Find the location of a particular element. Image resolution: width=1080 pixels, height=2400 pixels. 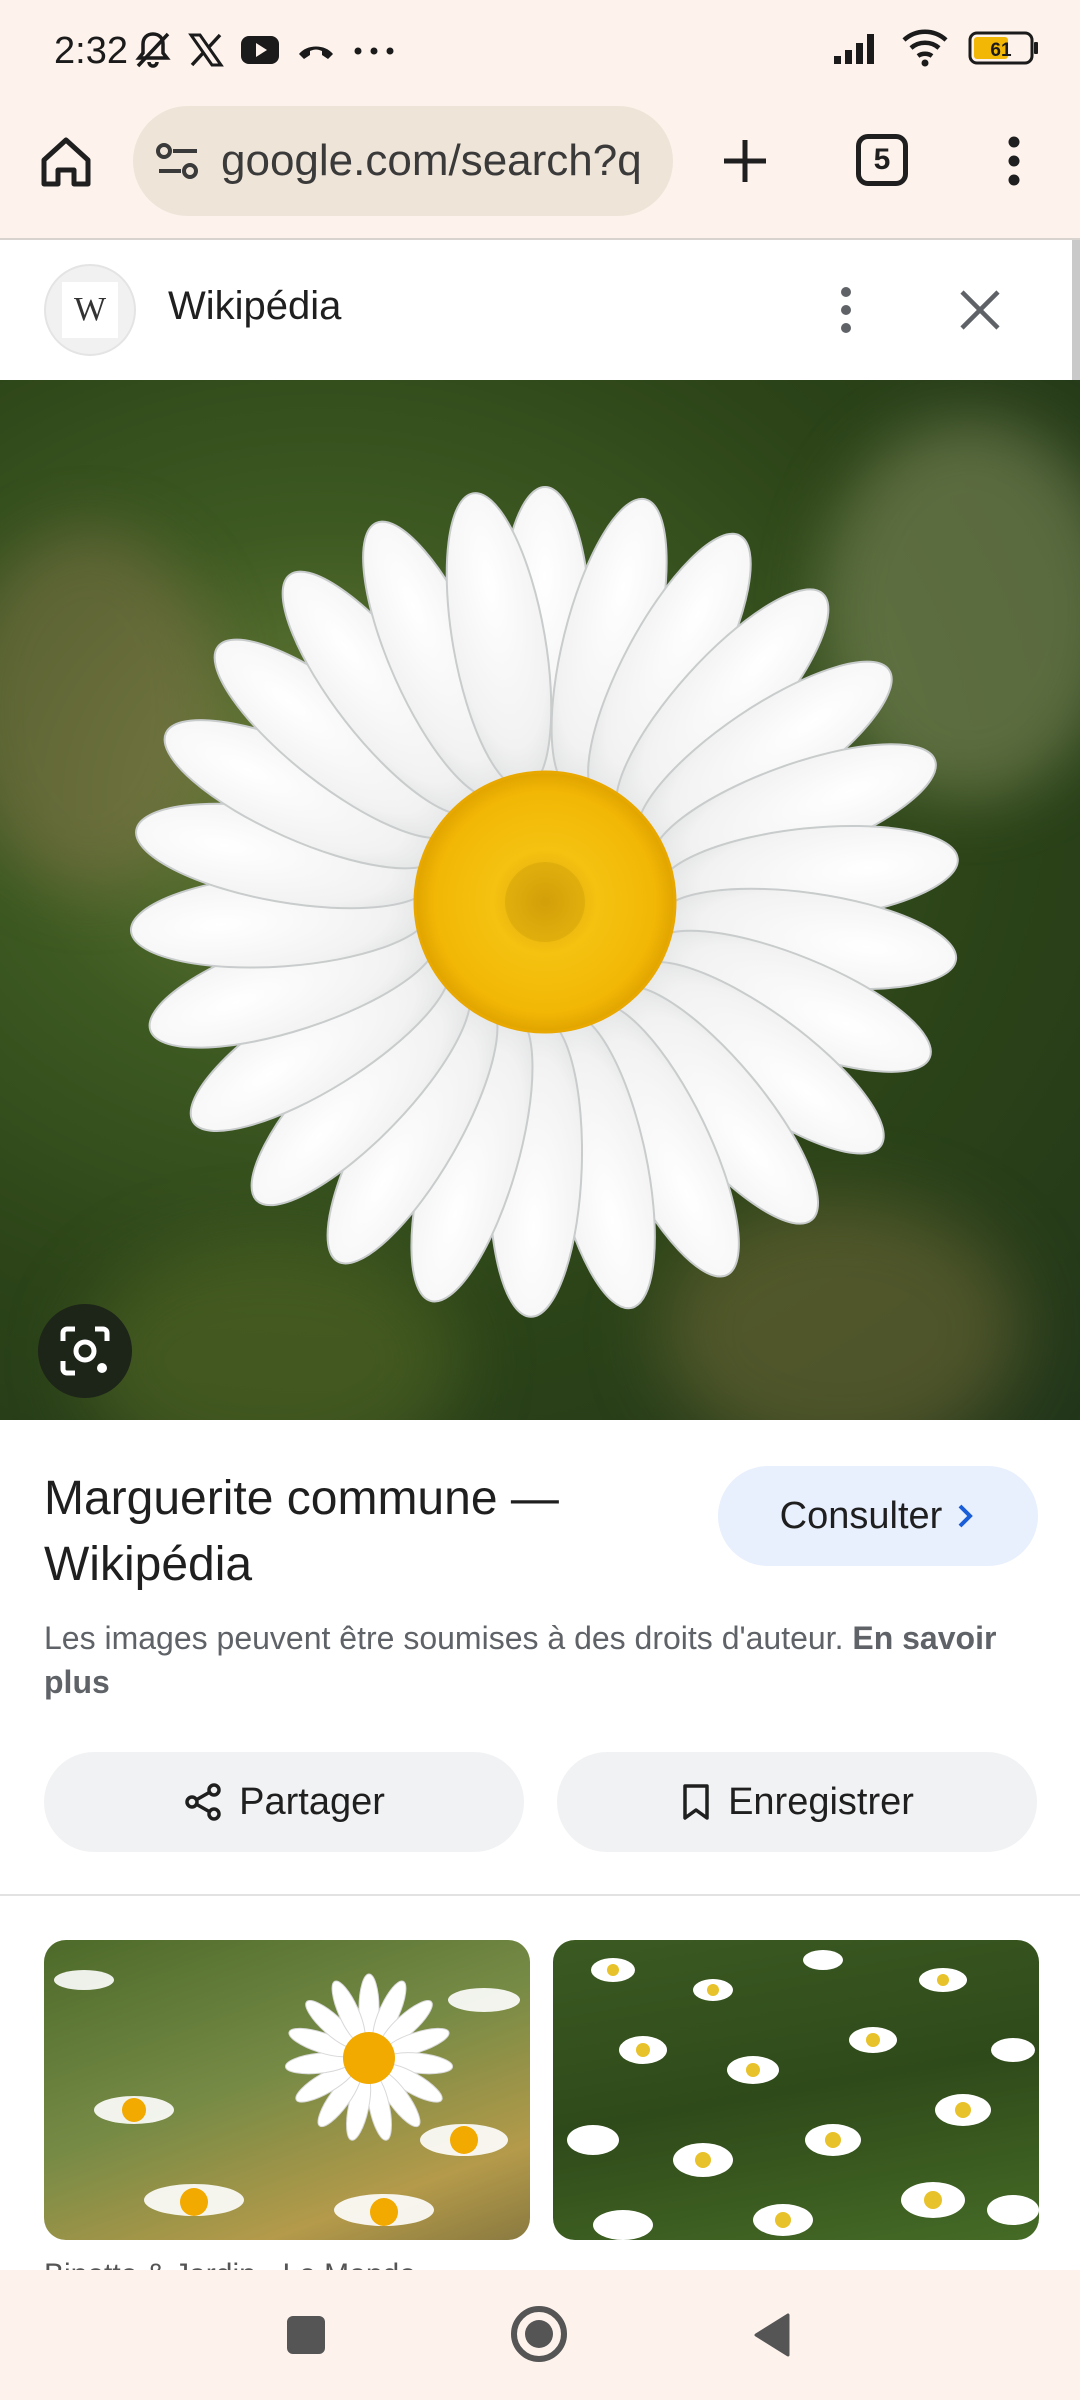

new-tab-button is located at coordinates (745, 161).